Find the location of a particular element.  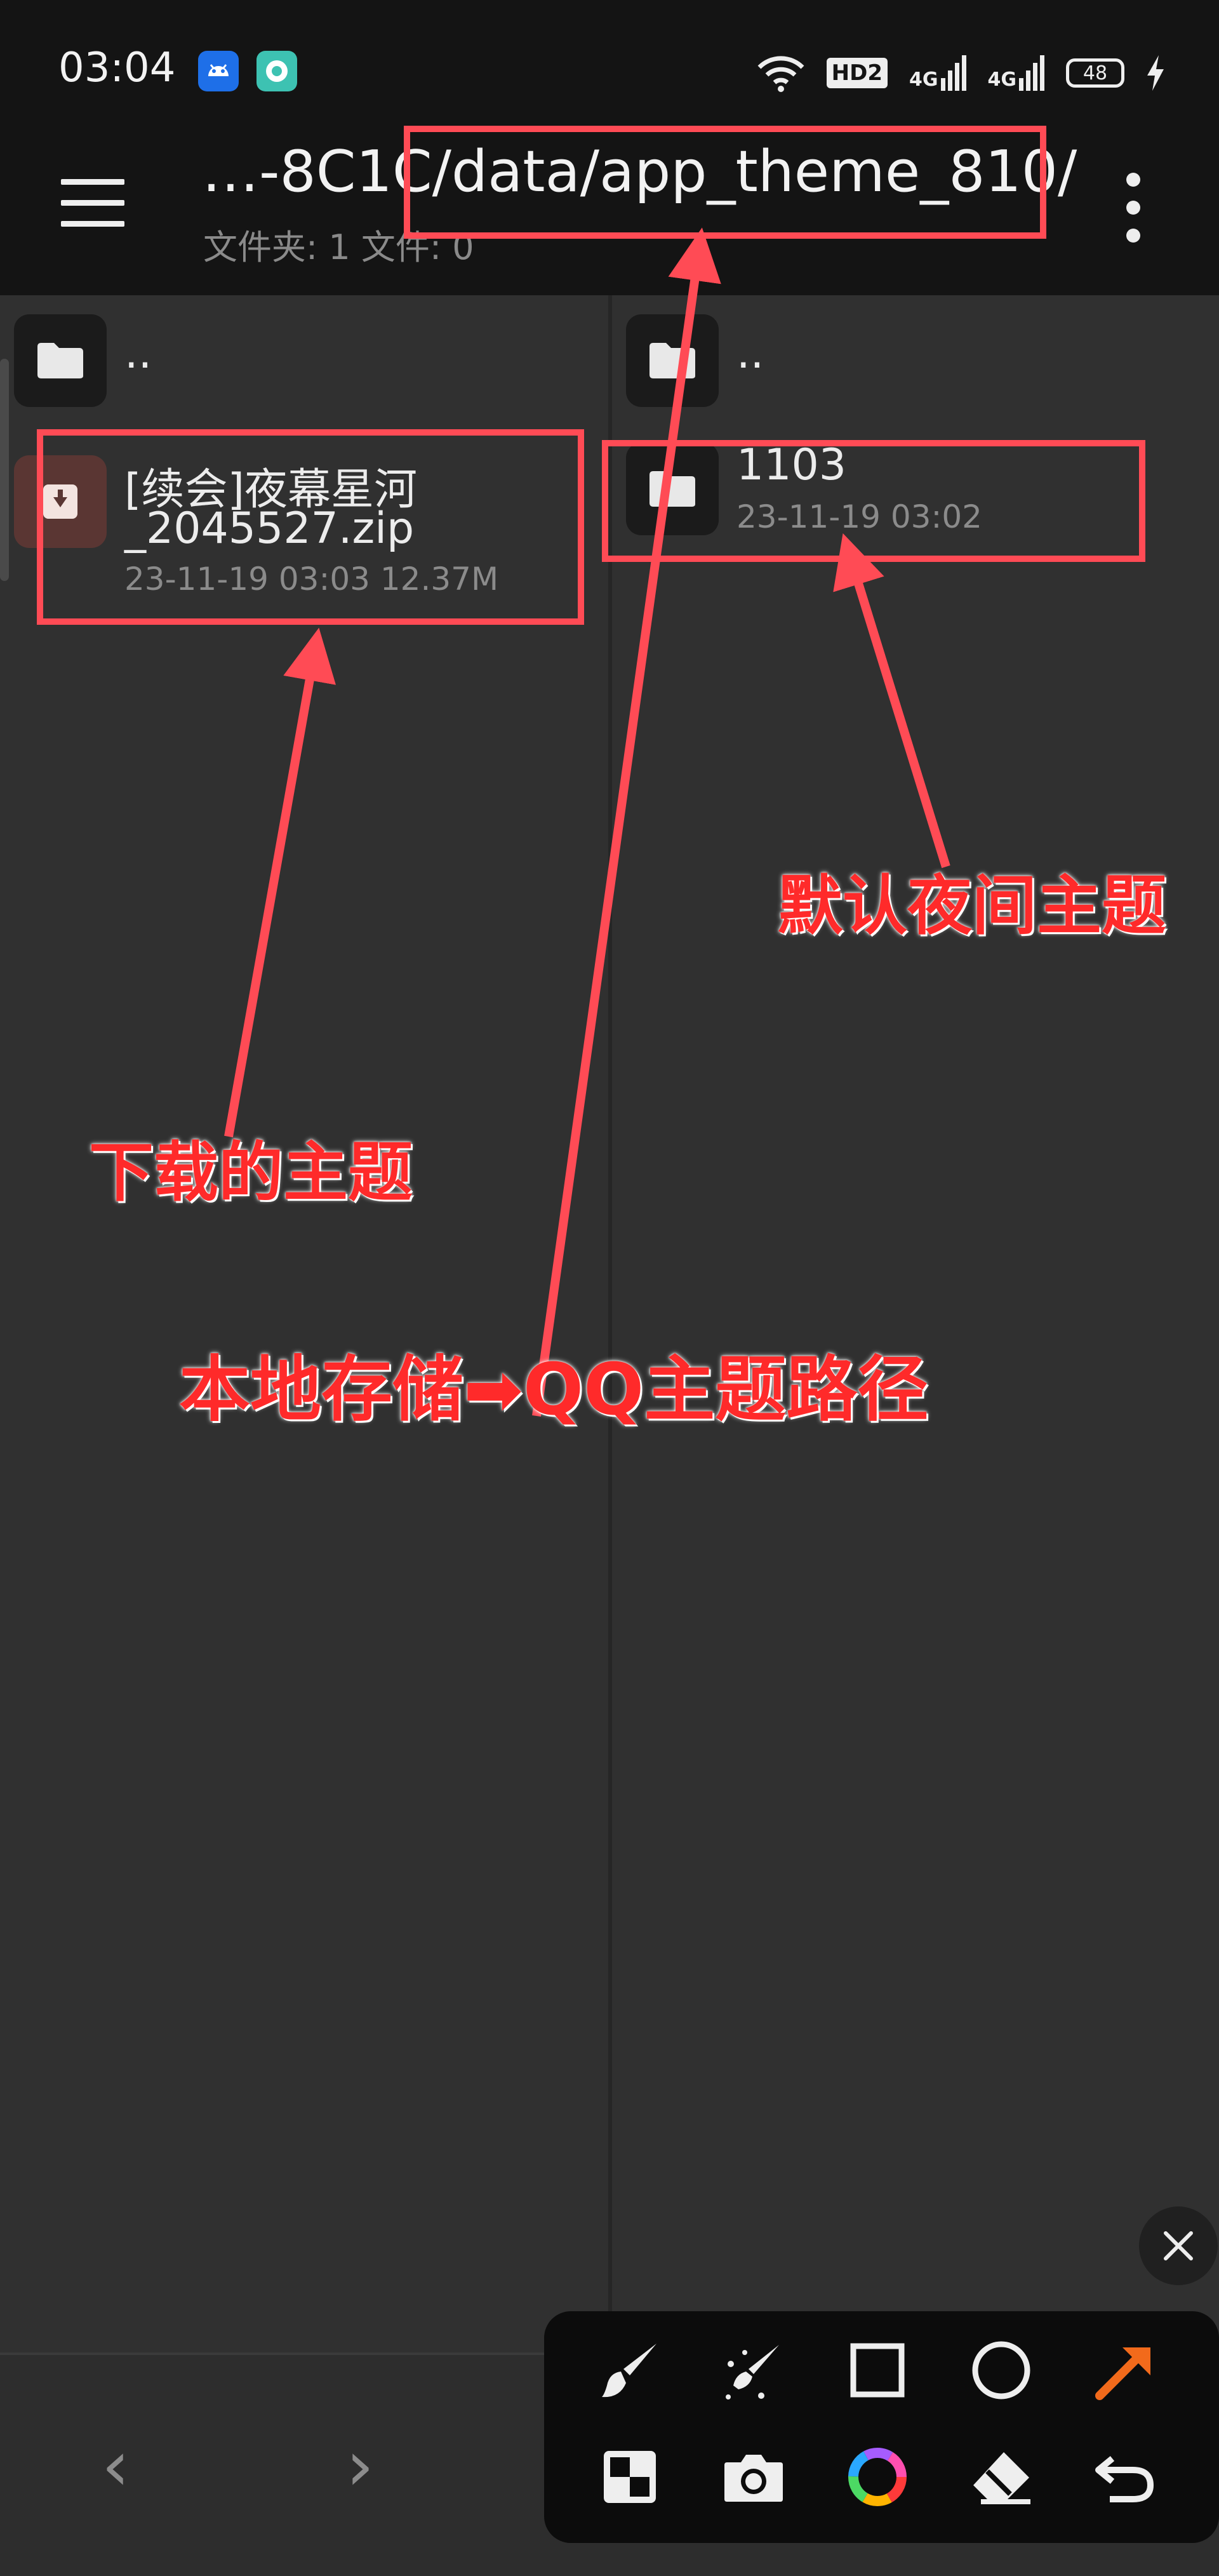

highlight-folder-box is located at coordinates (873, 501).